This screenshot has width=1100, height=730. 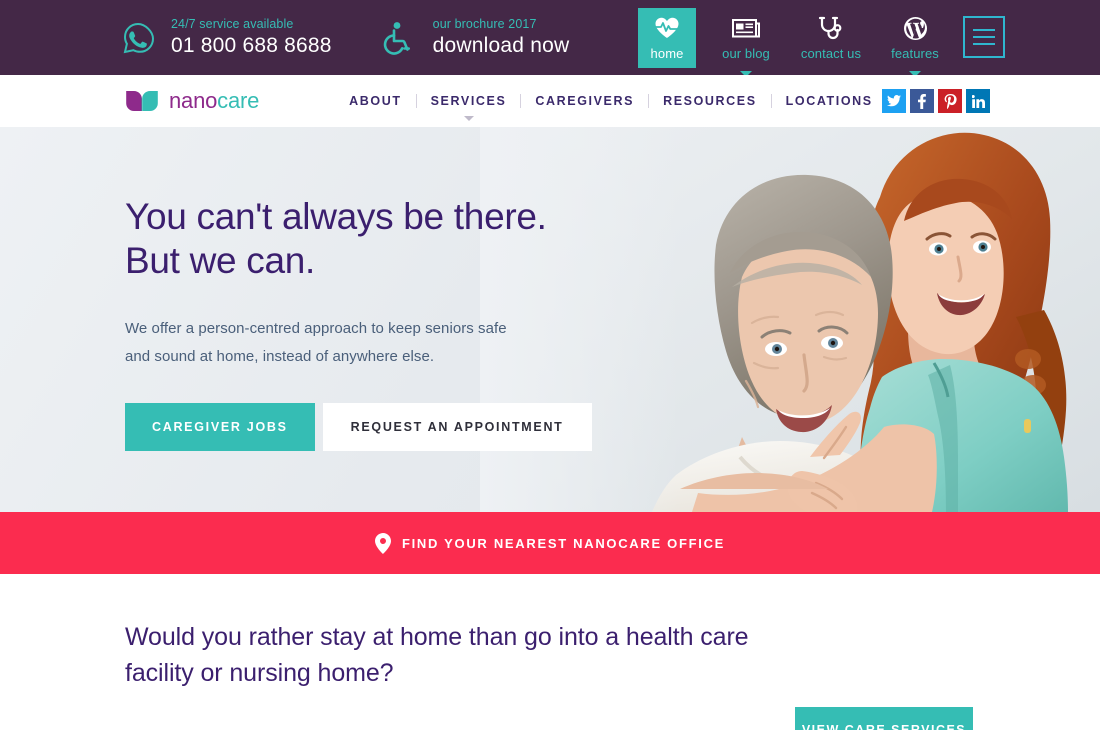 I want to click on nav-link-caregivers: CAREGIVERS, so click(x=584, y=101).